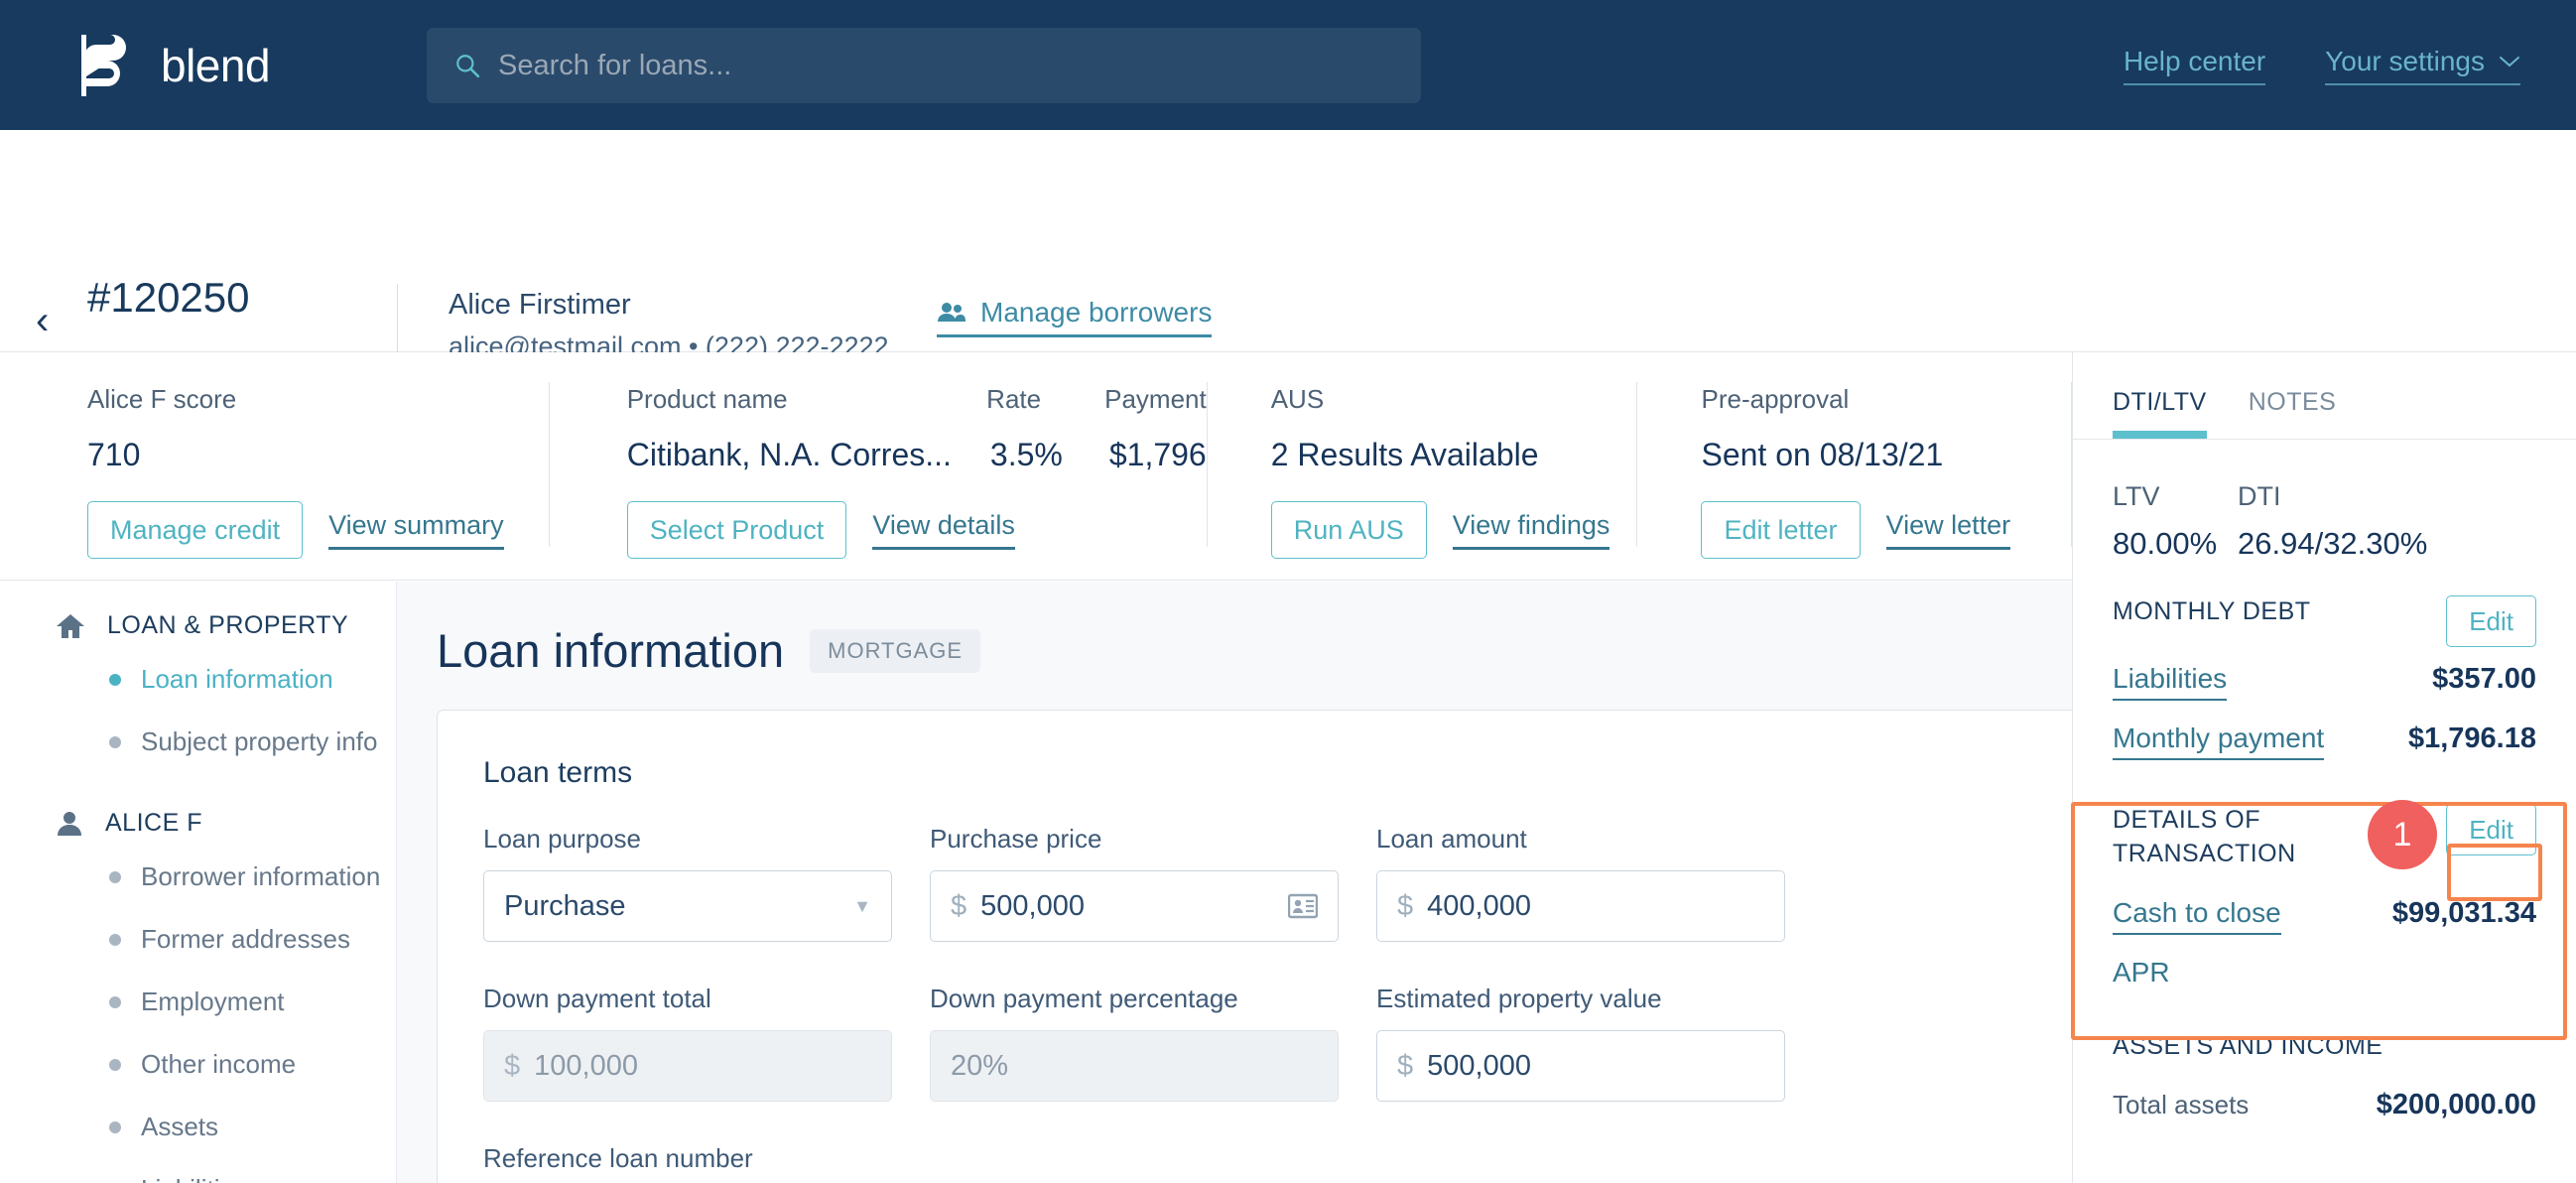  I want to click on sidebar-group-alice-f: ALICE F, so click(198, 823).